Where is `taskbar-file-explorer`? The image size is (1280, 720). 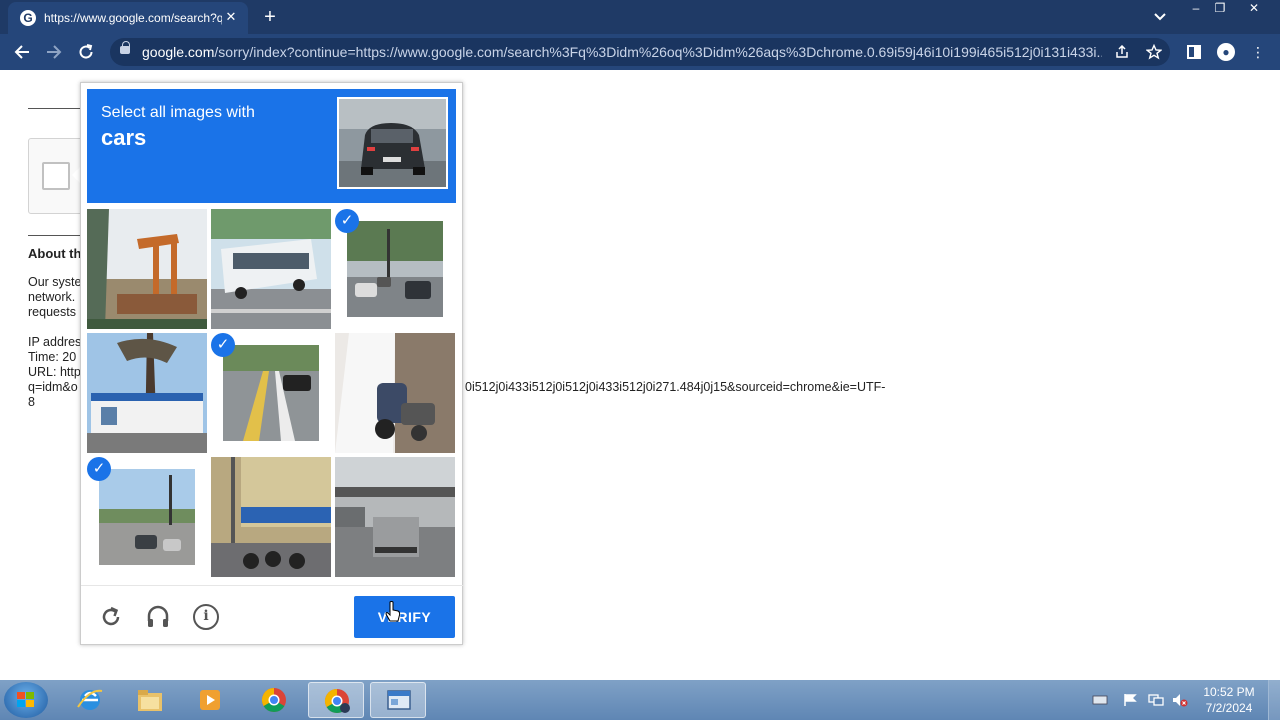
taskbar-file-explorer is located at coordinates (150, 700).